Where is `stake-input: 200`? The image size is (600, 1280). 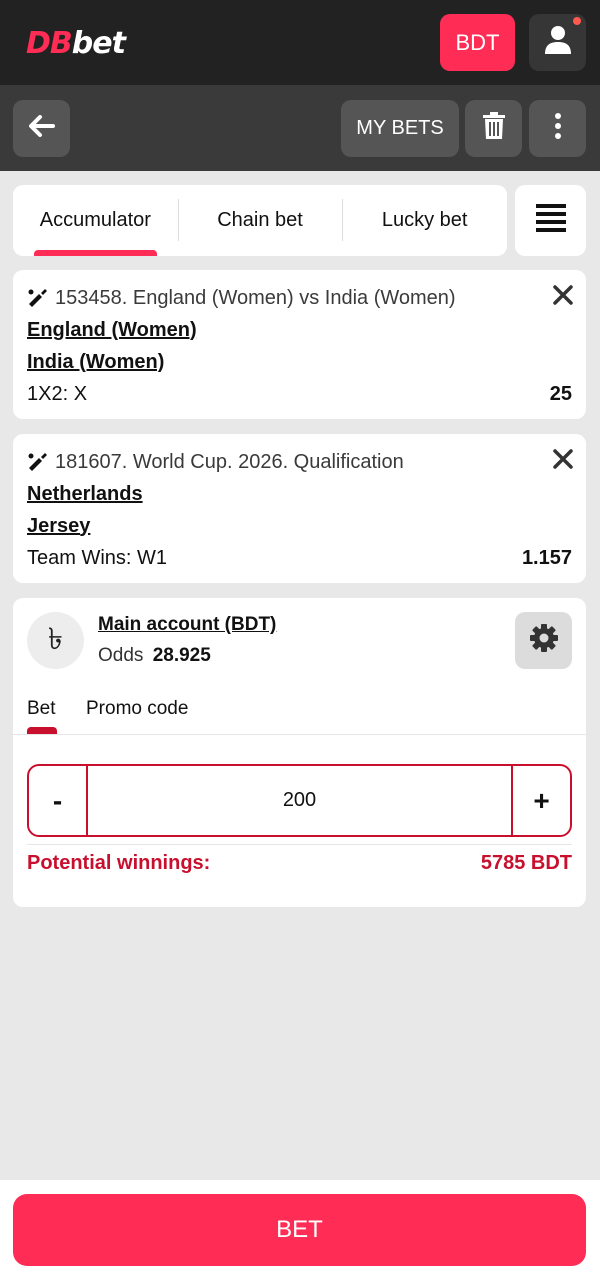 stake-input: 200 is located at coordinates (299, 800).